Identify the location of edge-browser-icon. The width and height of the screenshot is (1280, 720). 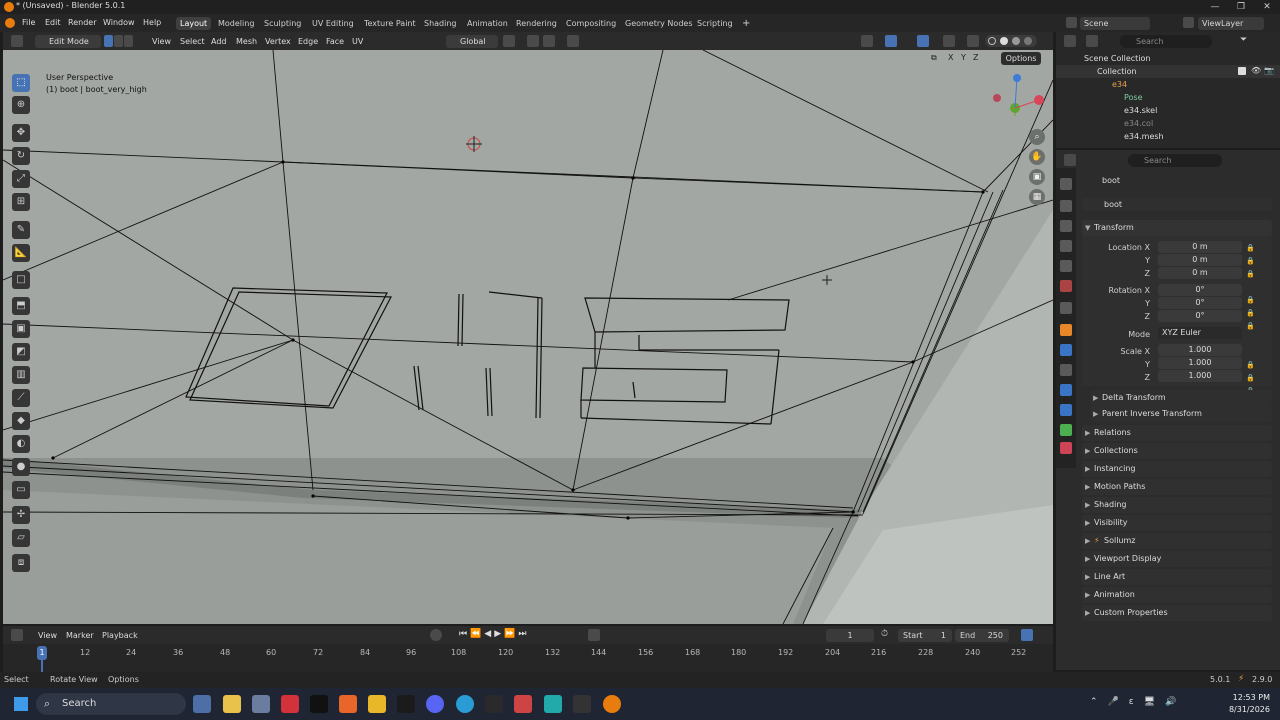
(465, 704).